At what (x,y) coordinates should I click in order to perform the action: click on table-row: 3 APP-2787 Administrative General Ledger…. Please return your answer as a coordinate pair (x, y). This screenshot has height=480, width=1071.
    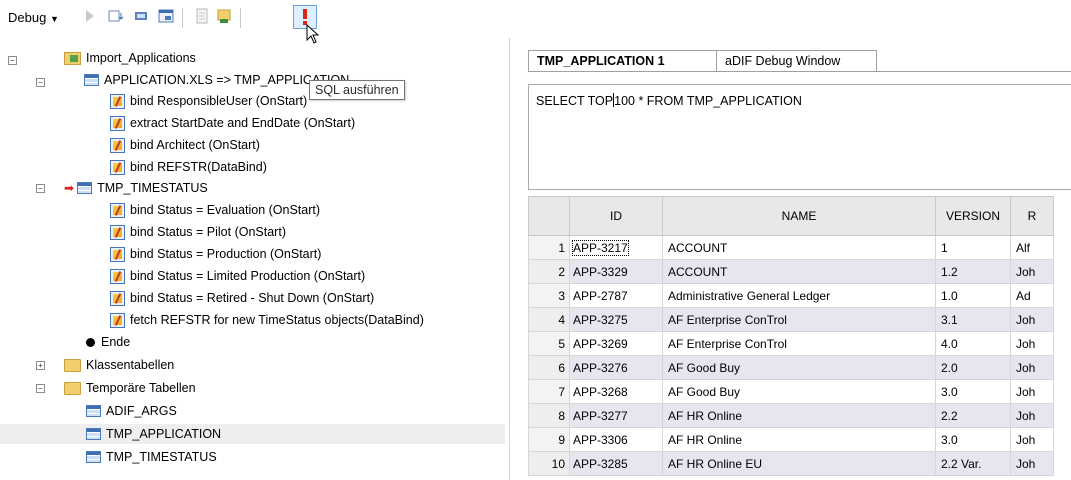
    Looking at the image, I should click on (791, 295).